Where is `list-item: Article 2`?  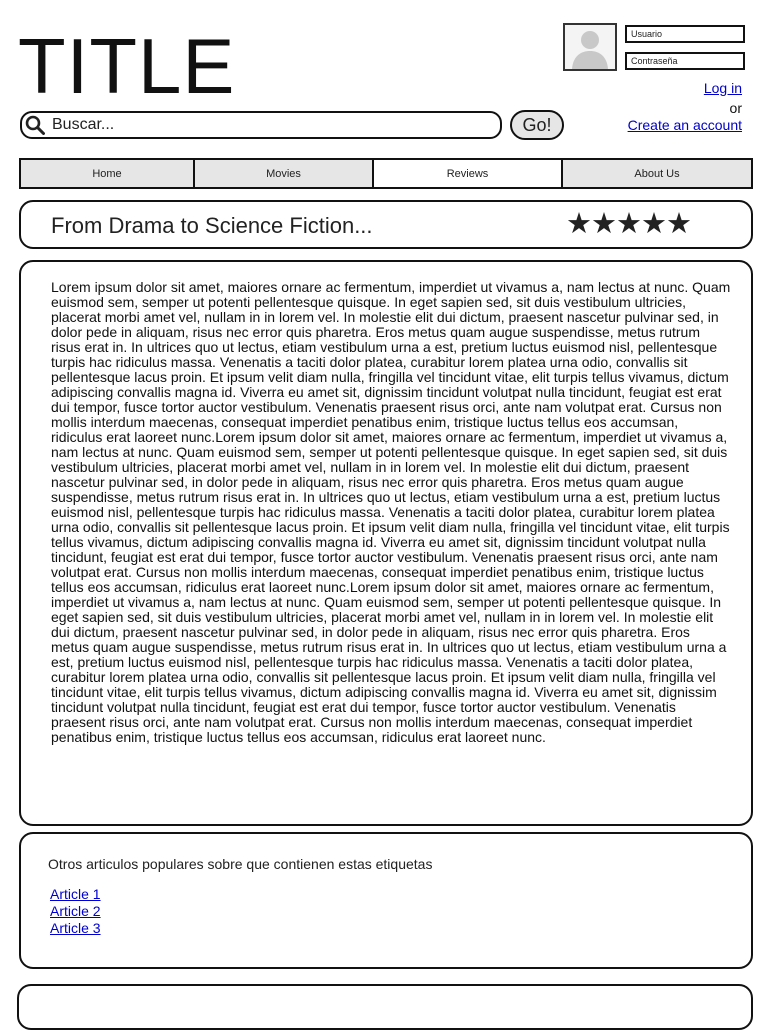 list-item: Article 2 is located at coordinates (75, 911).